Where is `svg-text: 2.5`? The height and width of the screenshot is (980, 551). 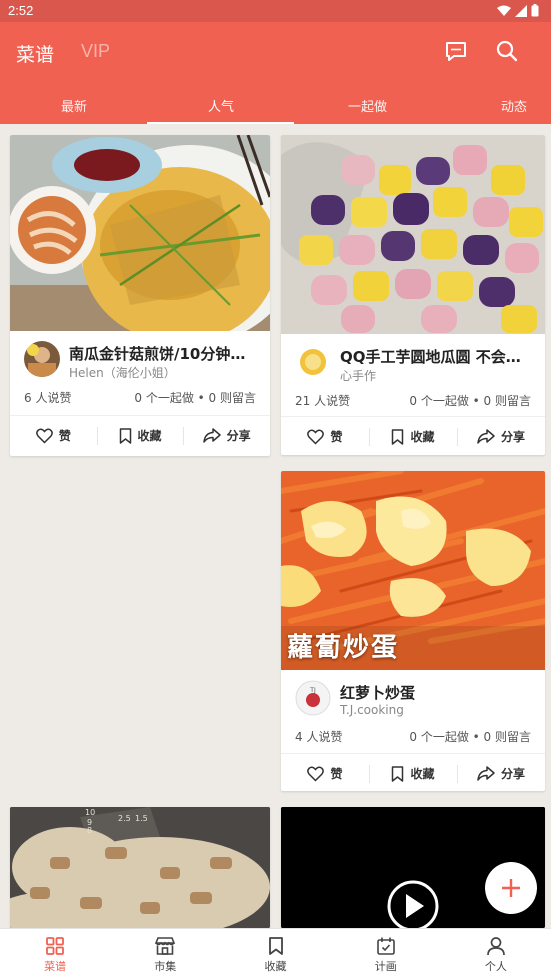 svg-text: 2.5 is located at coordinates (124, 818).